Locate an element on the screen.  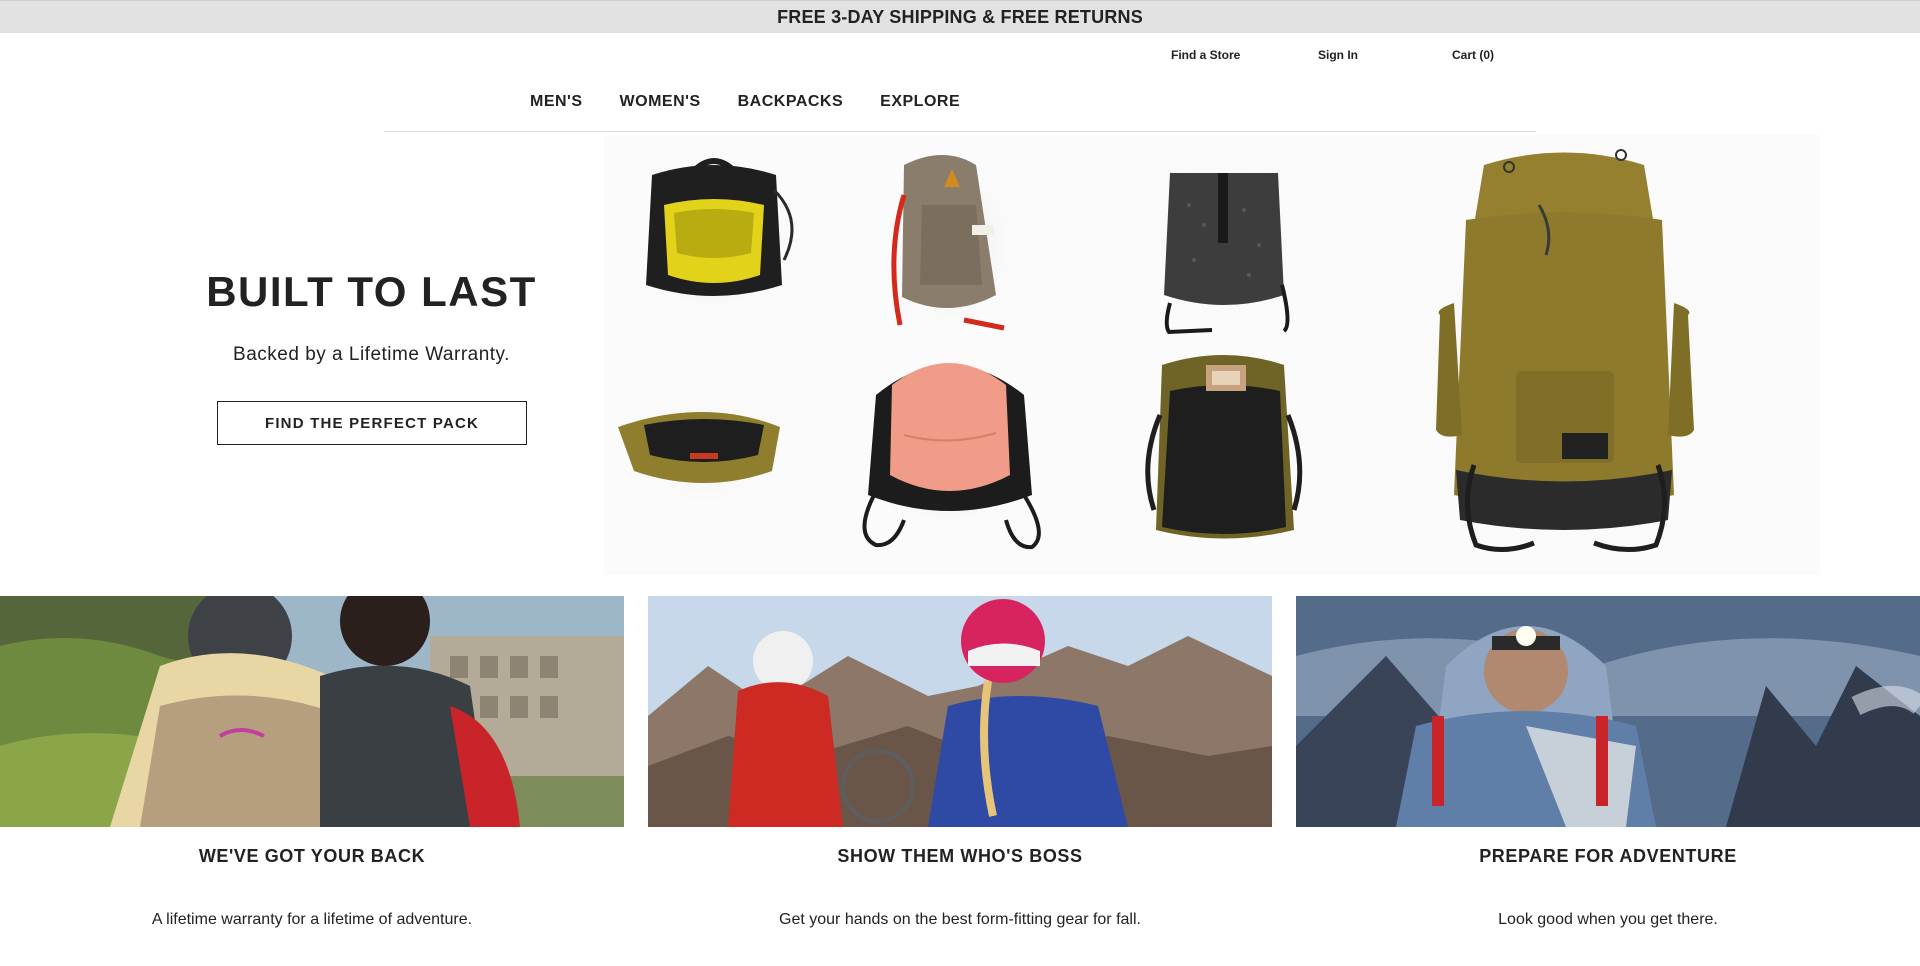
tile-image-climbers is located at coordinates (960, 711).